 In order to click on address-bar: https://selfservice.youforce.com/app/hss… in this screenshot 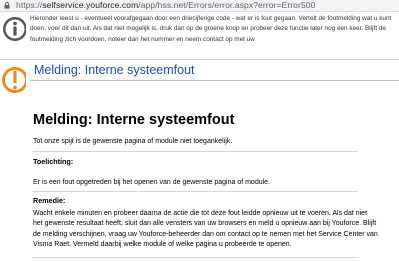, I will do `click(199, 6)`.